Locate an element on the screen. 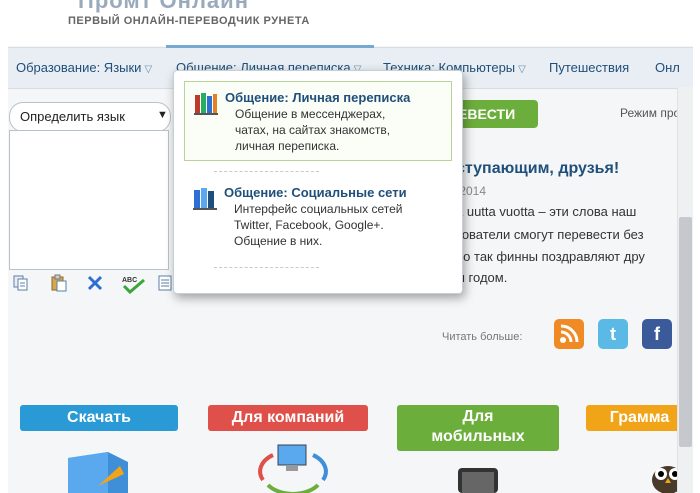 This screenshot has height=493, width=700. news-text-line: но так финны поздравляют дру is located at coordinates (550, 256).